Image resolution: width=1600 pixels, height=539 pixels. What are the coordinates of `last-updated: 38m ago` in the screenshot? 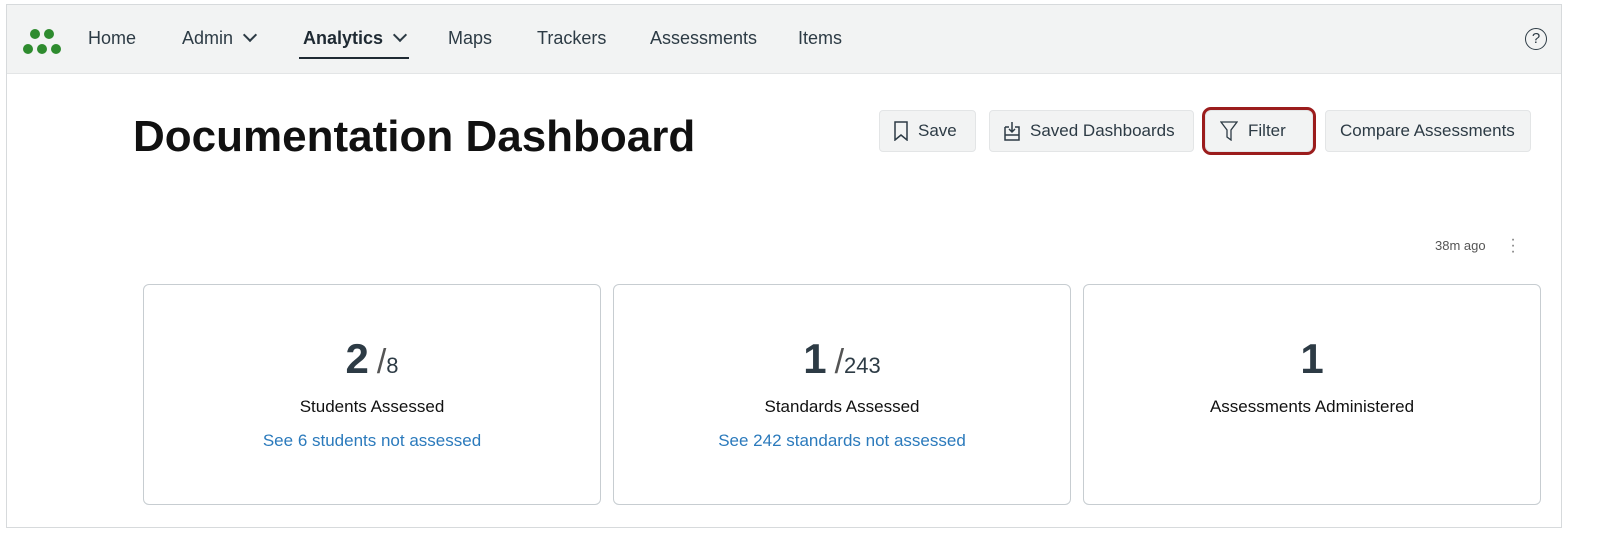 It's located at (1460, 245).